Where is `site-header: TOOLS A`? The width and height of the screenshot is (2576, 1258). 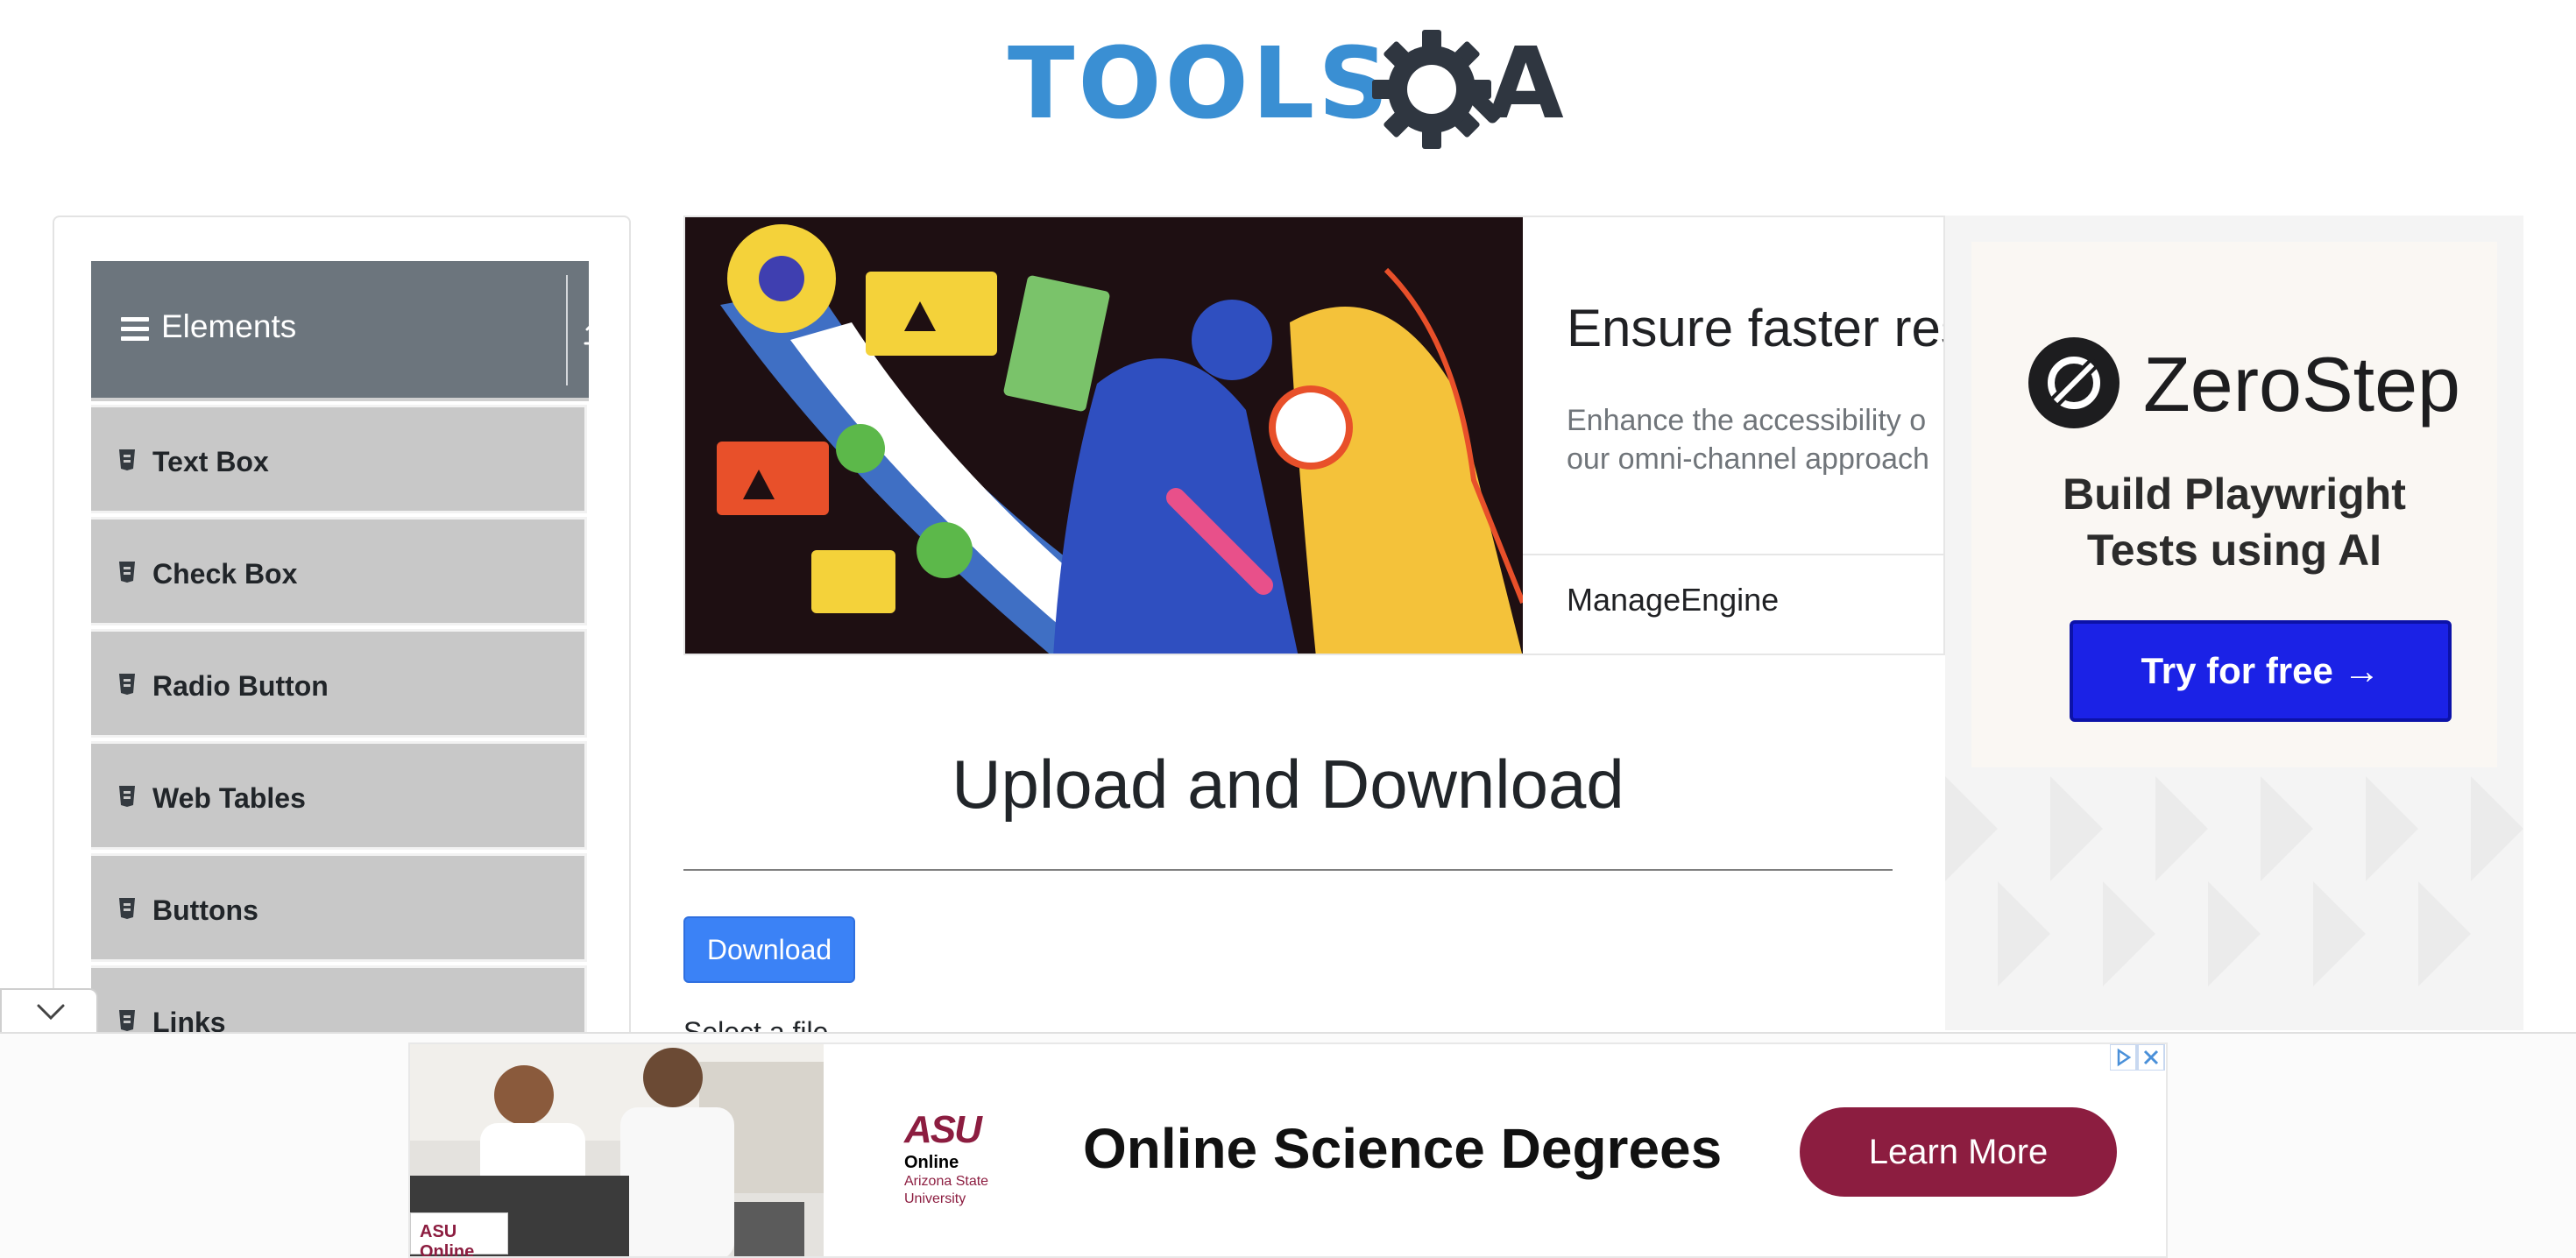
site-header: TOOLS A is located at coordinates (1288, 87).